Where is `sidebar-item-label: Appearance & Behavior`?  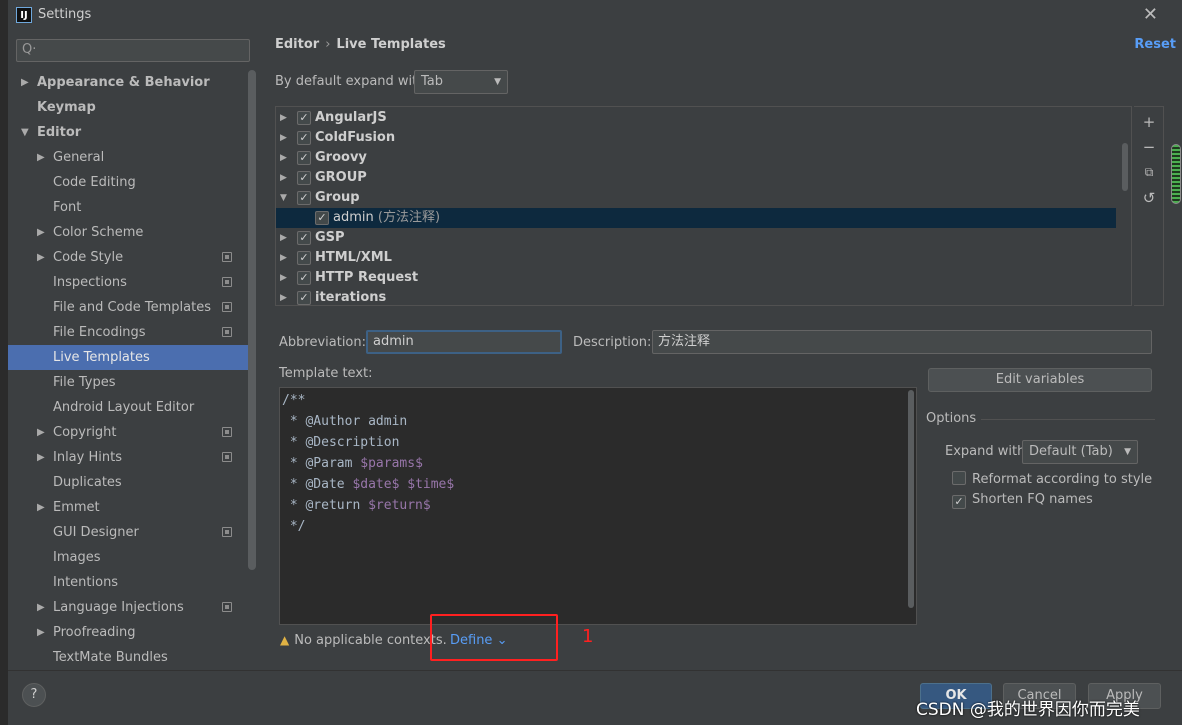
sidebar-item-label: Appearance & Behavior is located at coordinates (123, 82).